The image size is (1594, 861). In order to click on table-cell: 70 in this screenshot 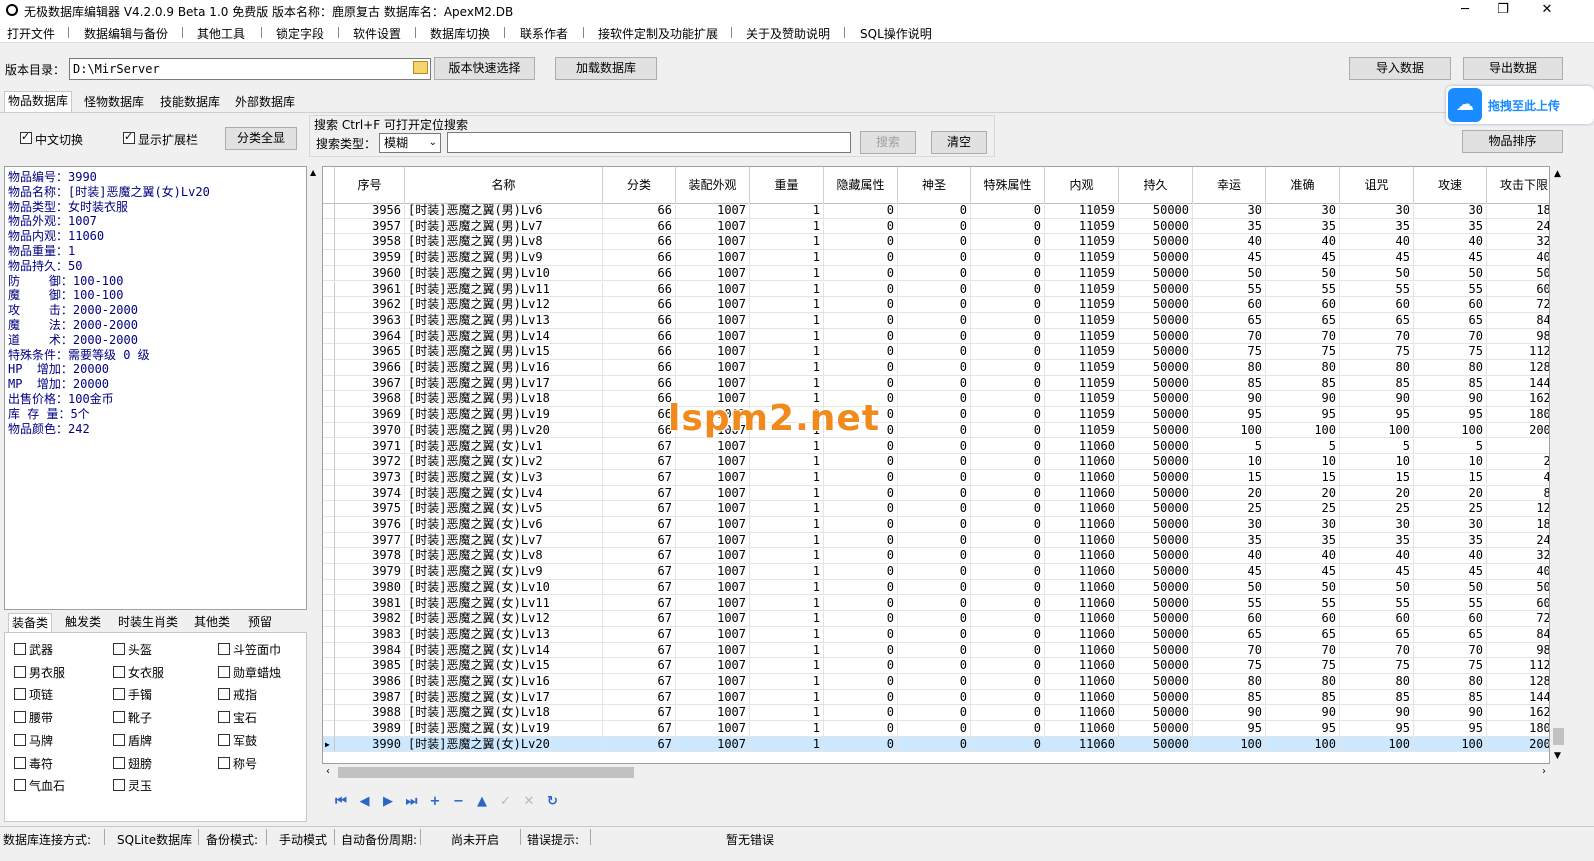, I will do `click(1229, 336)`.